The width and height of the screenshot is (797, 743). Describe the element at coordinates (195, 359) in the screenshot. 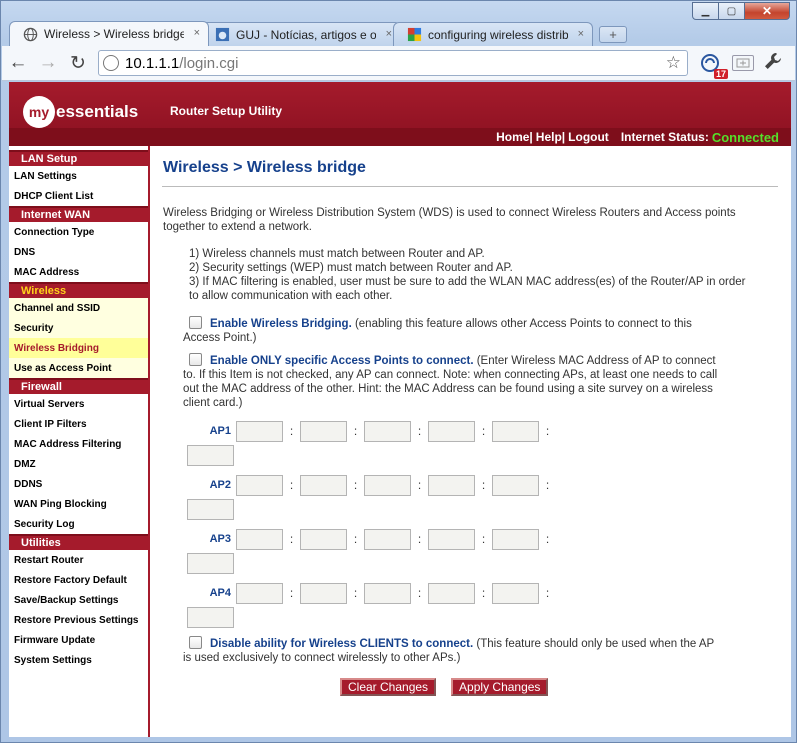

I see `specific-ap-checkbox` at that location.